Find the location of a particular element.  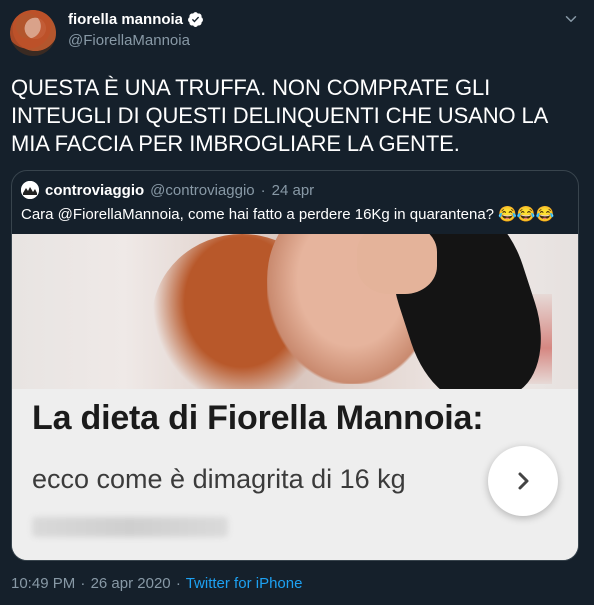

ad-headline: La dieta di Fiorella Mannoia: is located at coordinates (258, 418).